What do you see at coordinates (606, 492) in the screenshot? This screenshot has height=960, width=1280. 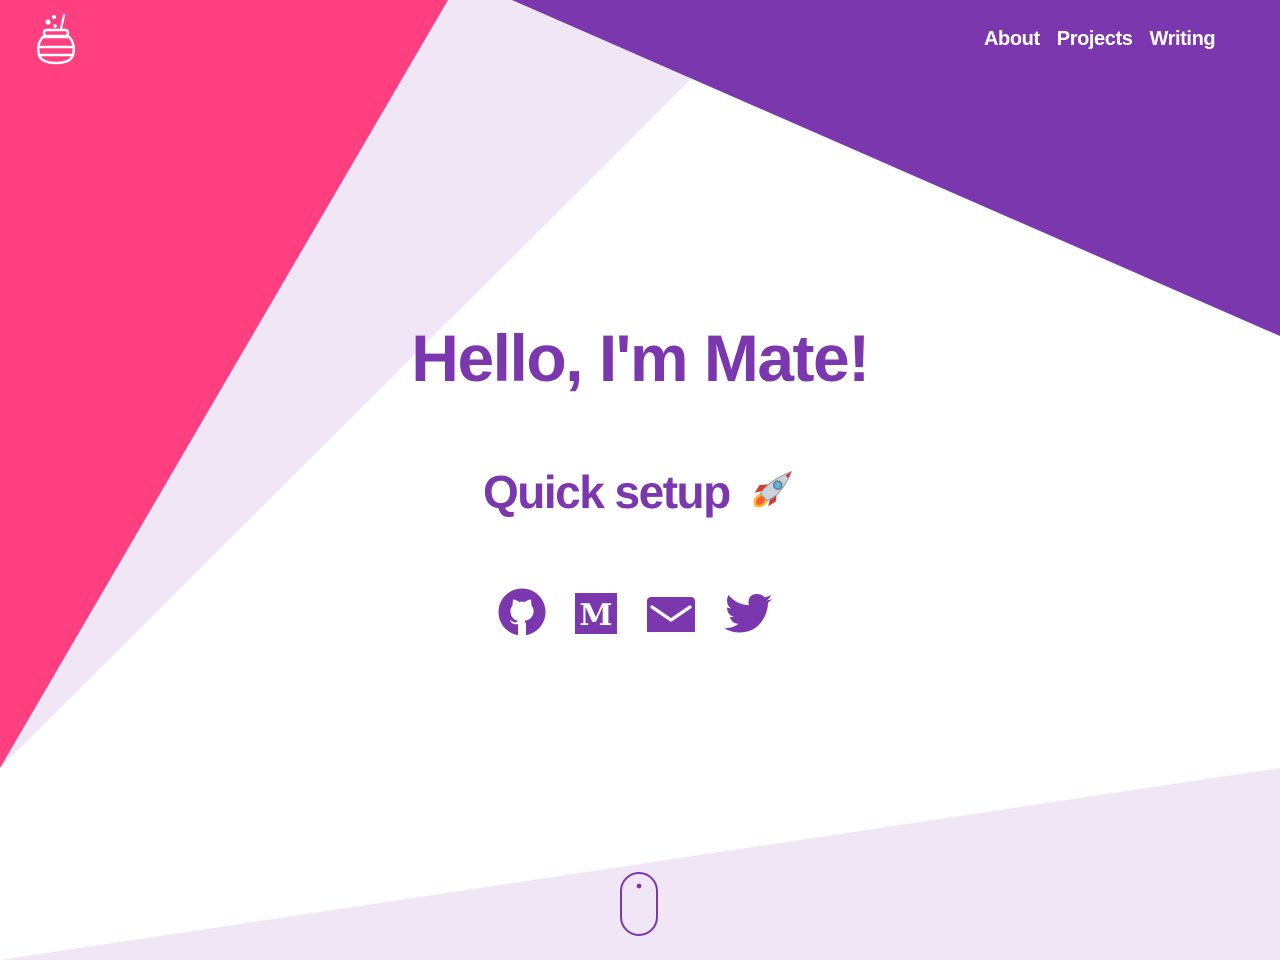 I see `hero-subtitle-text: Quick setup` at bounding box center [606, 492].